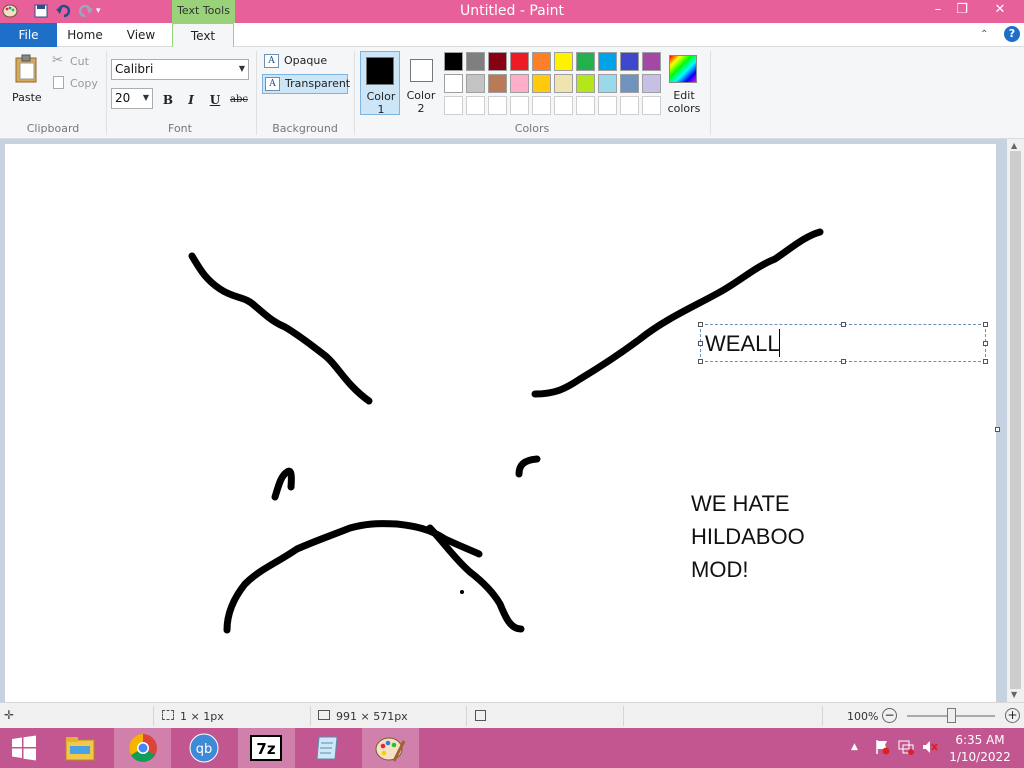 This screenshot has width=1024, height=768. I want to click on paste-button: Paste, so click(27, 79).